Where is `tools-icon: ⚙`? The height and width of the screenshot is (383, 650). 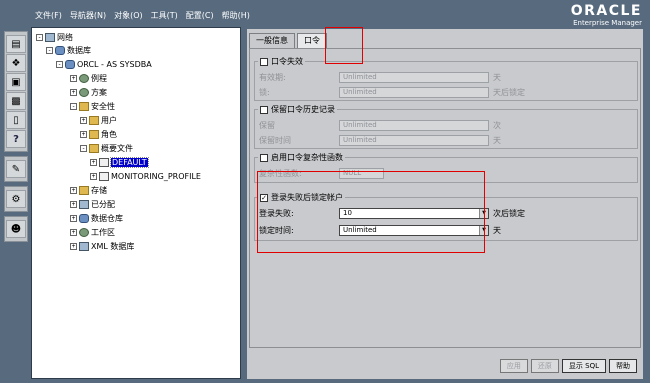 tools-icon: ⚙ is located at coordinates (16, 199).